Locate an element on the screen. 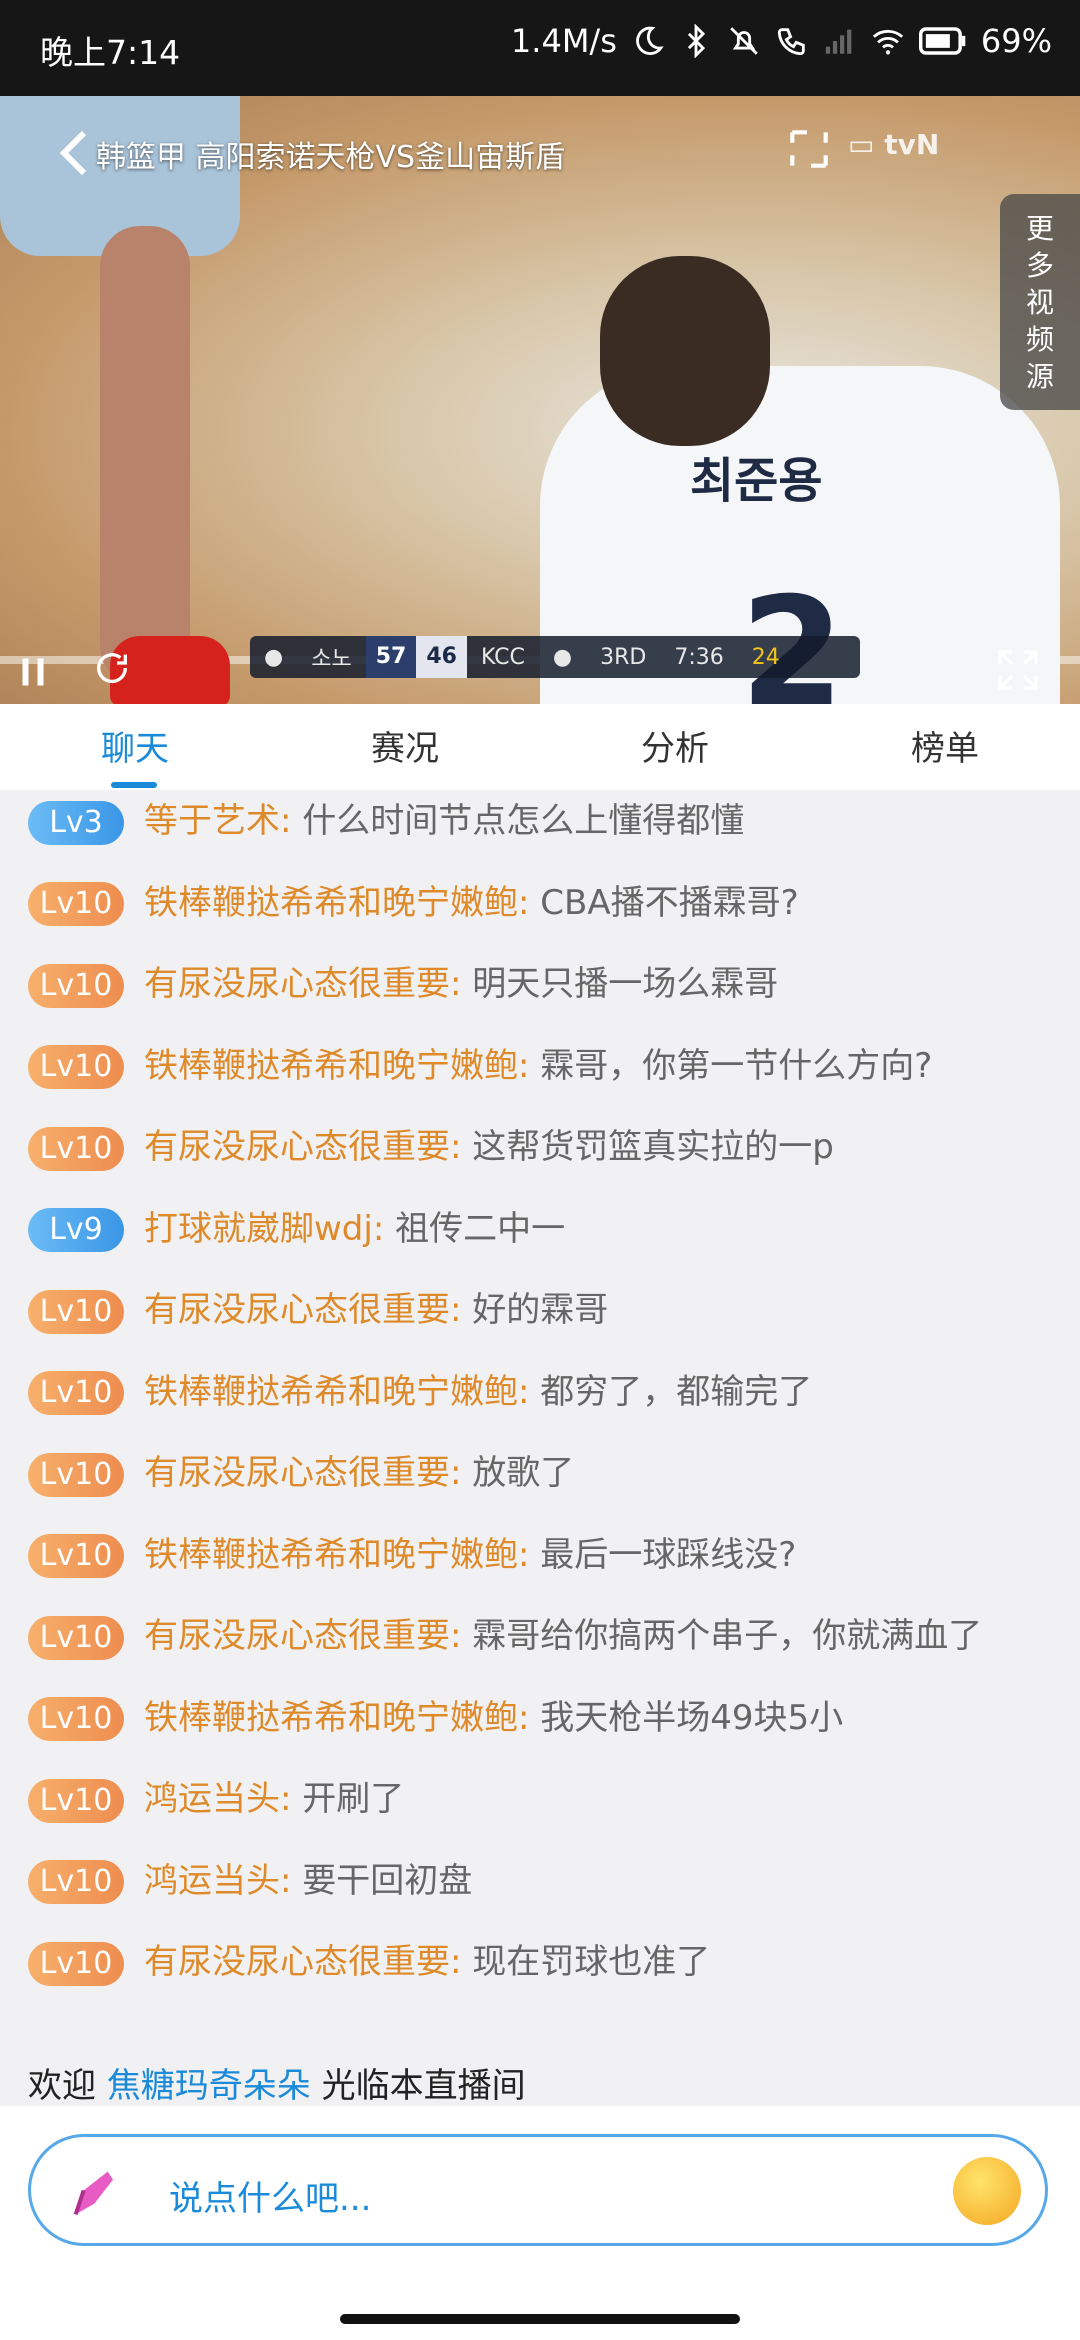  chat-message: Lv10 有尿没尿心态很重要: 放歌了 is located at coordinates (540, 1474).